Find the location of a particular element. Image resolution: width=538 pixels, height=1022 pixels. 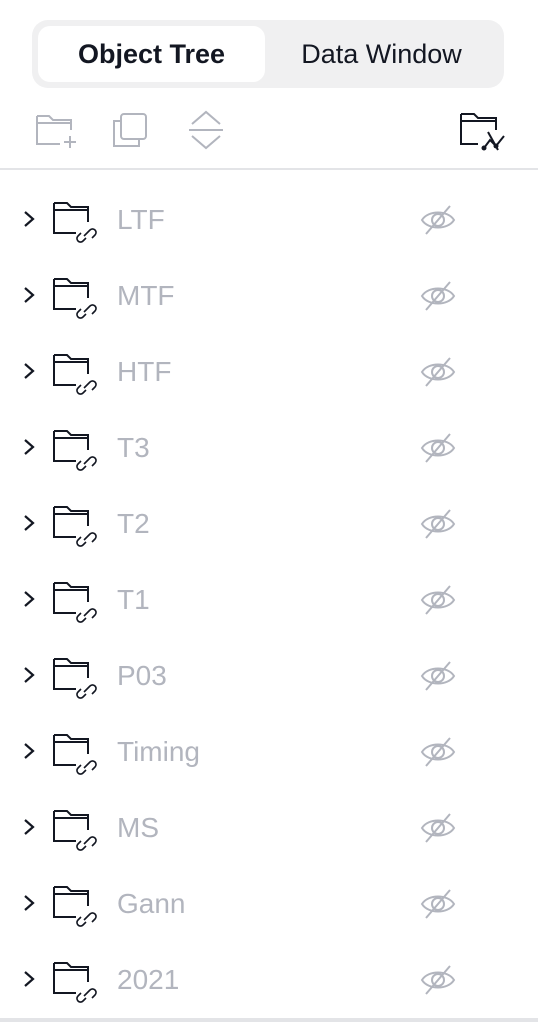

tree-row-gann: Gann is located at coordinates (269, 904).